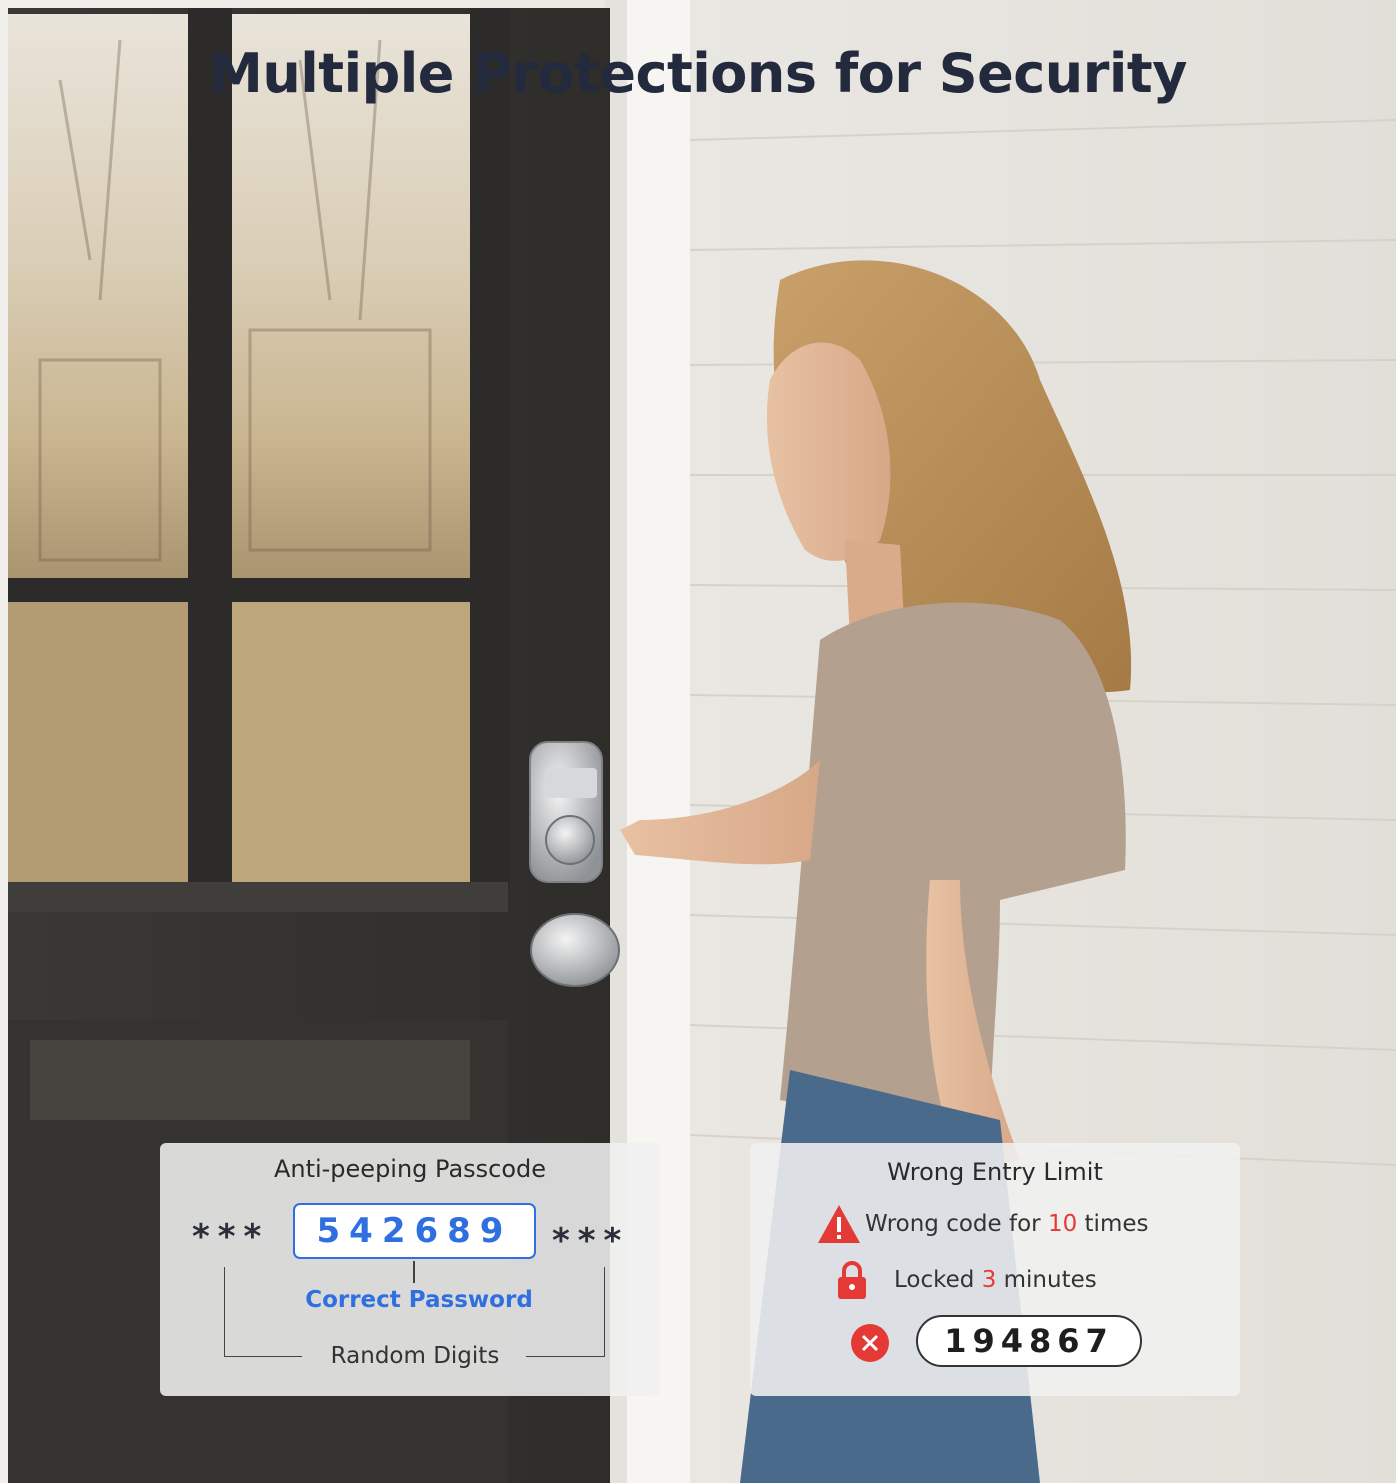 The height and width of the screenshot is (1483, 1396). I want to click on bracket-left-horizontal, so click(263, 1356).